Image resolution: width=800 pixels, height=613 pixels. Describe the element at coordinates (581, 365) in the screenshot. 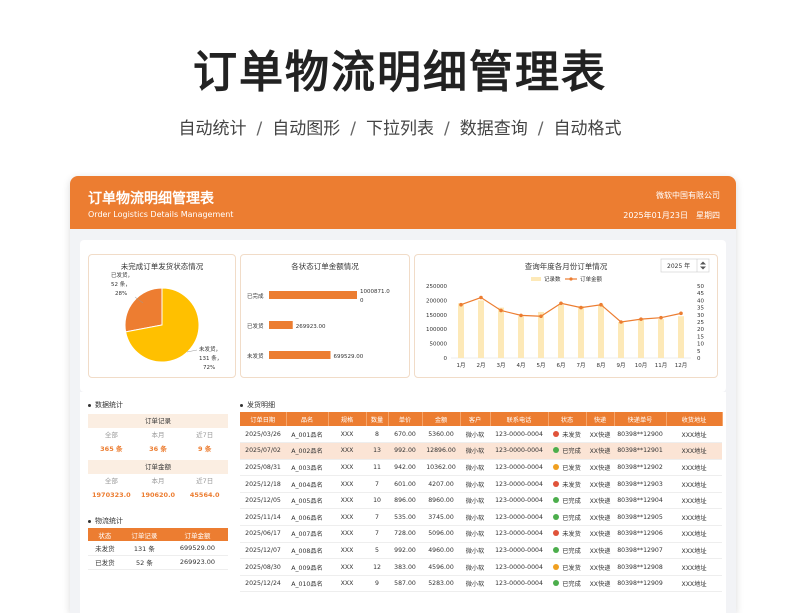

I see `x-tick: 7月` at that location.